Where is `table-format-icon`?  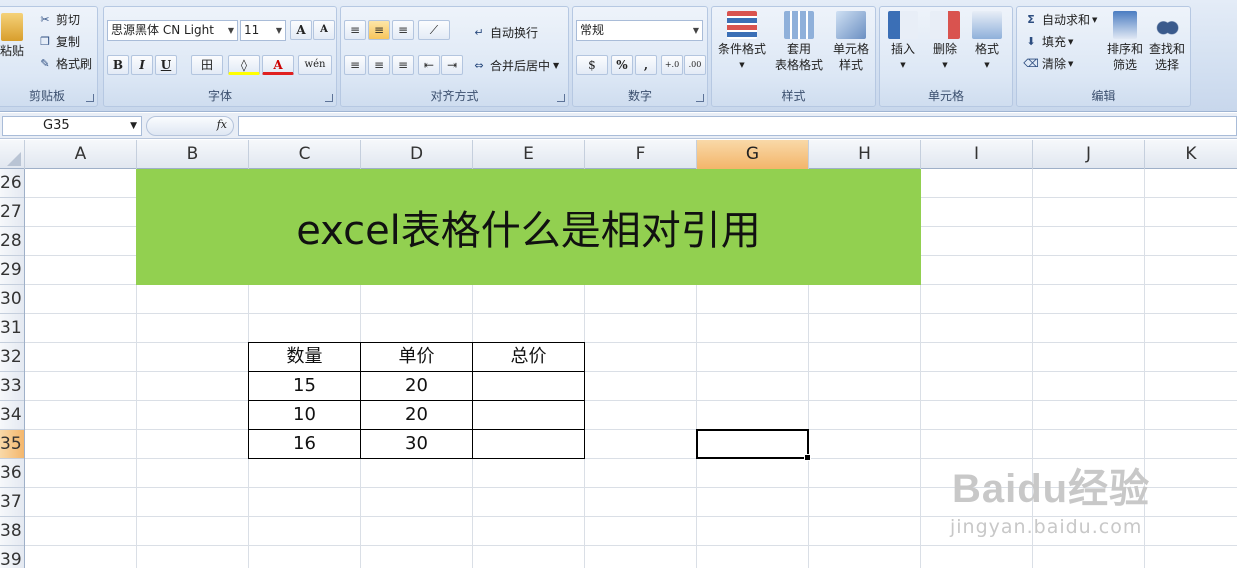
table-format-icon is located at coordinates (799, 25).